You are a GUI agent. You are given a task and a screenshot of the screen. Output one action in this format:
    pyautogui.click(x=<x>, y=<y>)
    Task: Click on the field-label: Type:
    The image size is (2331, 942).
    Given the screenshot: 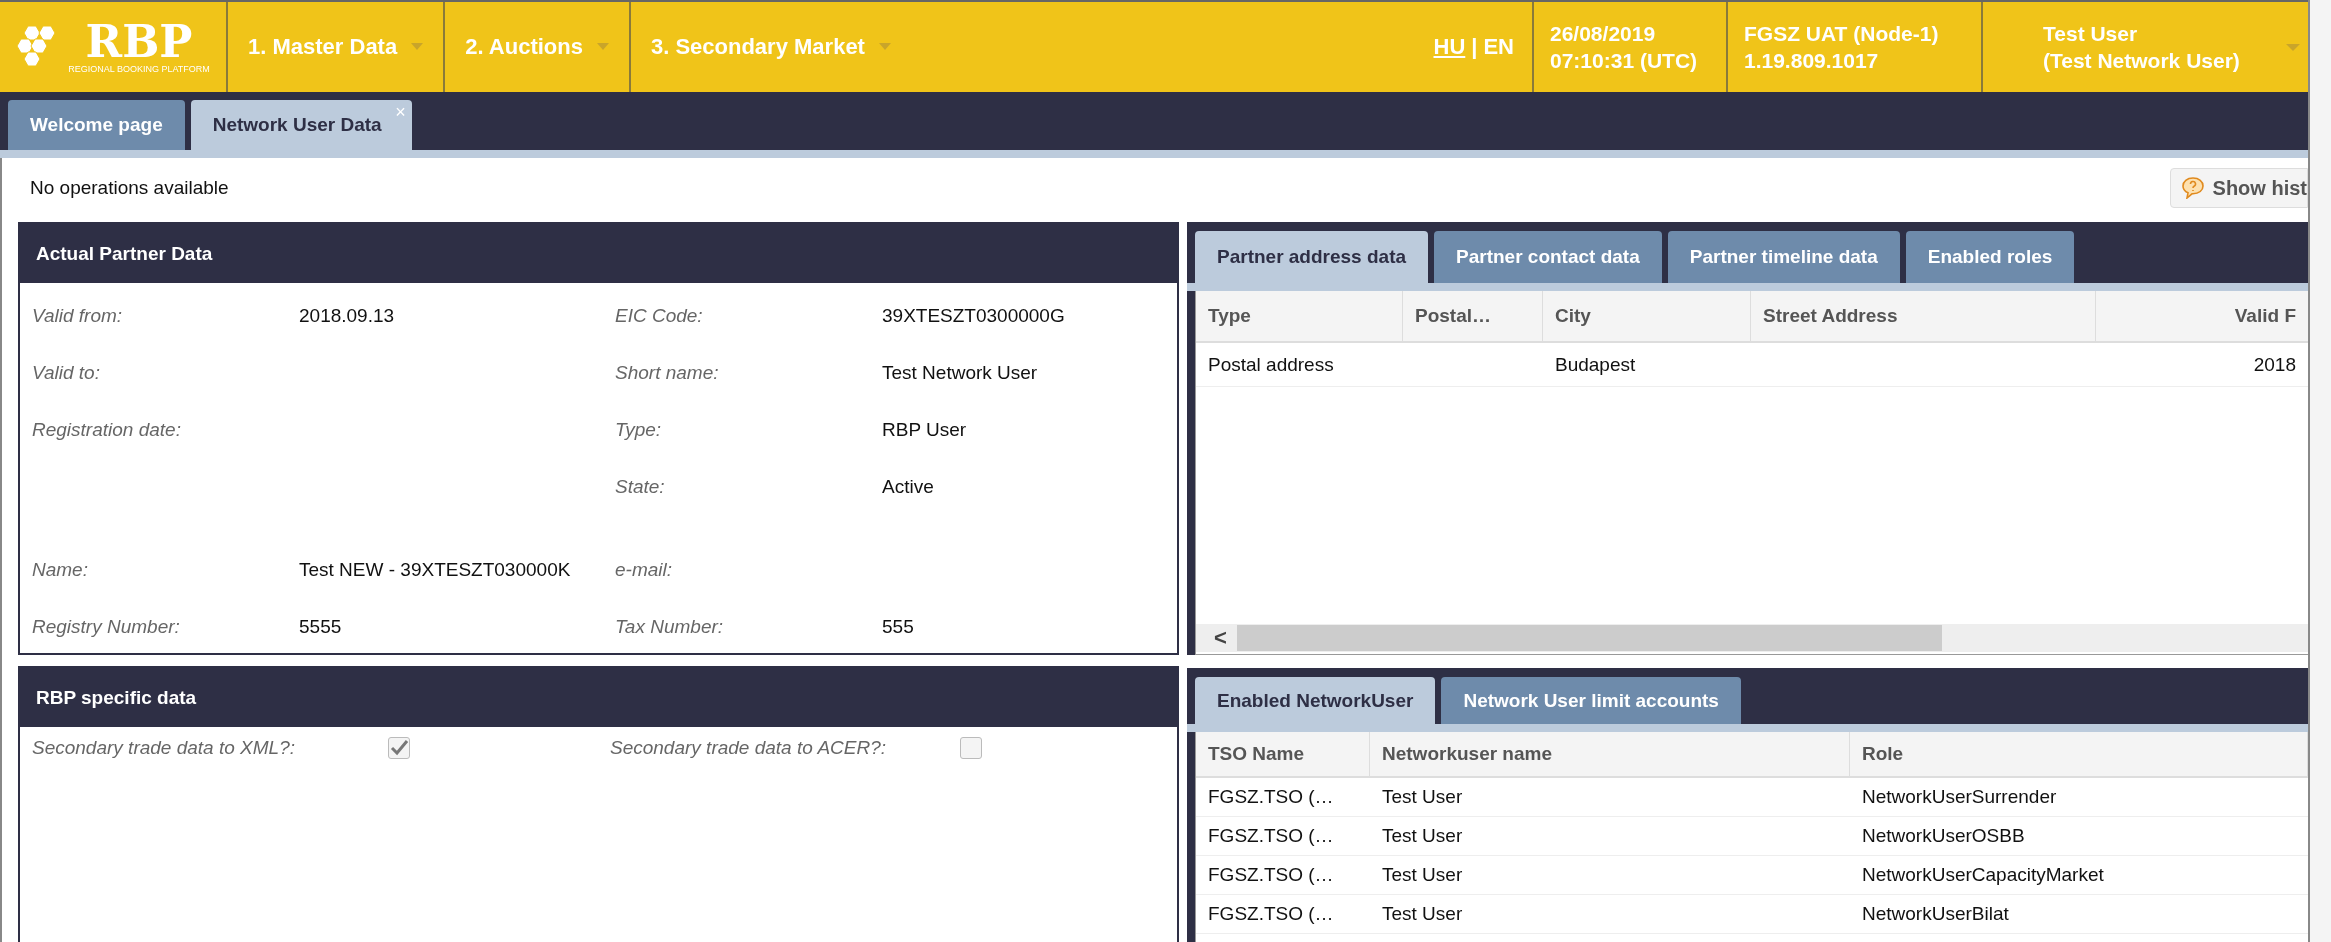 What is the action you would take?
    pyautogui.click(x=638, y=429)
    